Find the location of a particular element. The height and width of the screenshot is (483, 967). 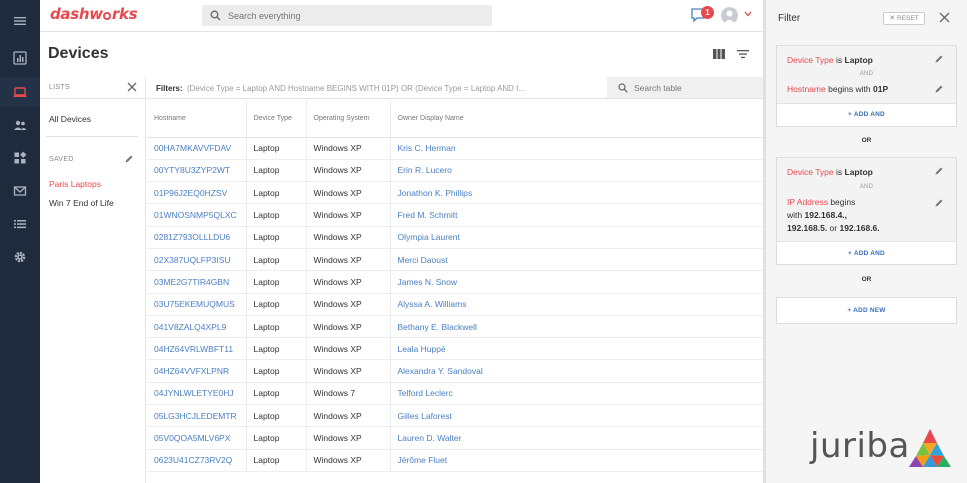

cell-hostname: 0623U41CZ73RV2Q is located at coordinates (197, 460).